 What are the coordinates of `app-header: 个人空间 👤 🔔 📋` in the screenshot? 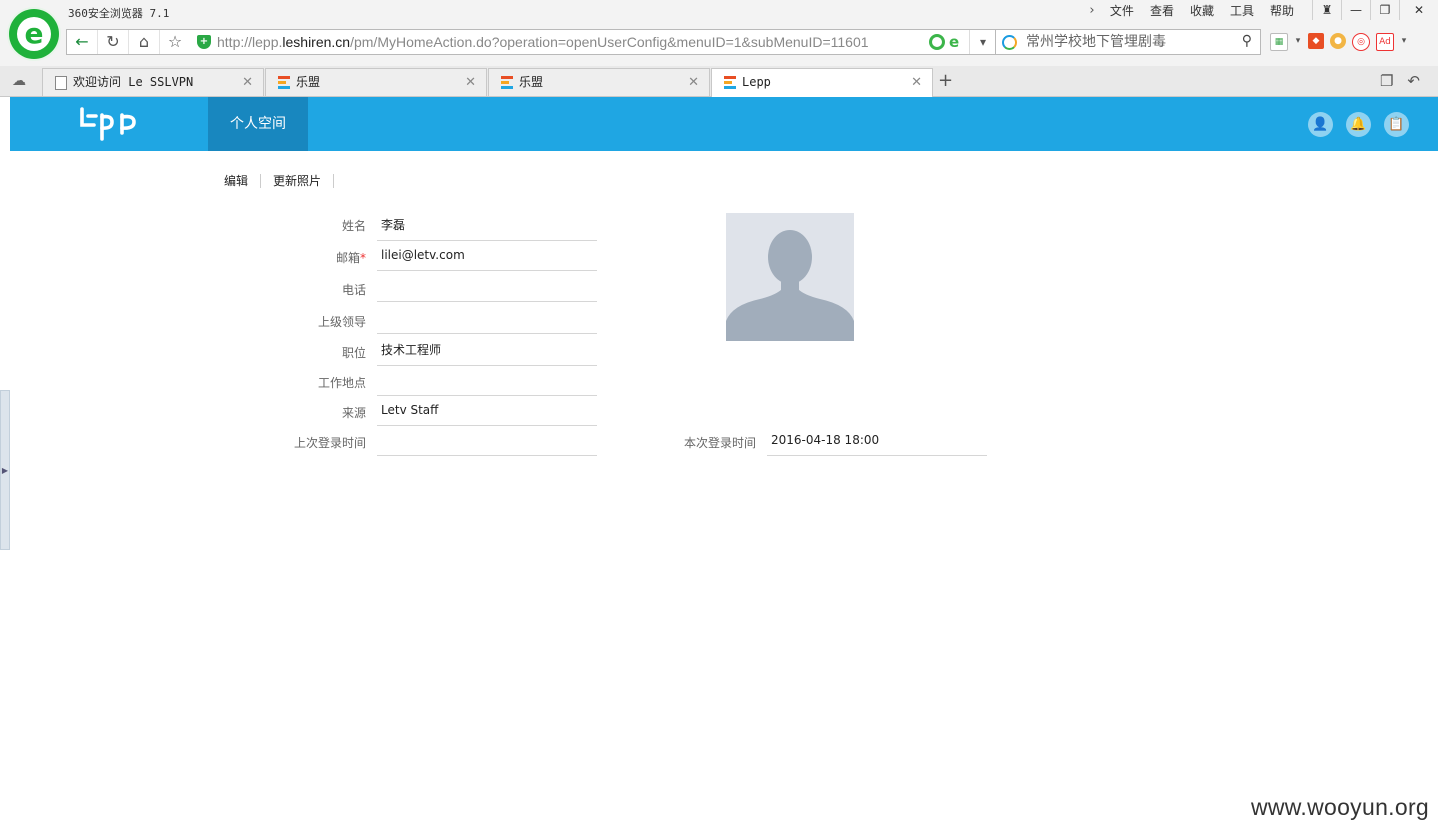 It's located at (724, 124).